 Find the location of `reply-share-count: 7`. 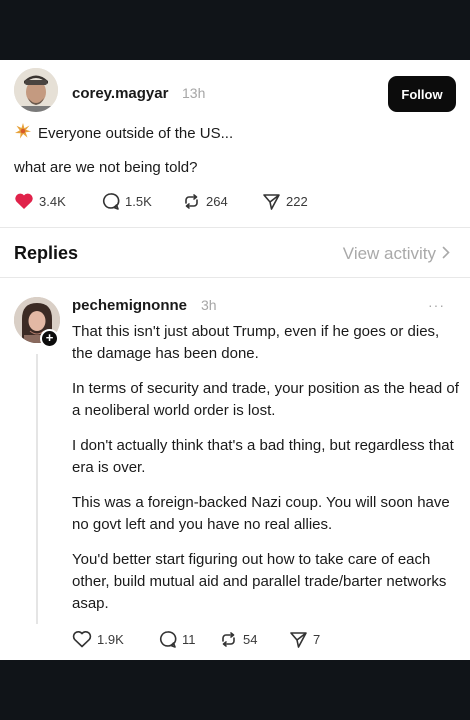

reply-share-count: 7 is located at coordinates (317, 639).